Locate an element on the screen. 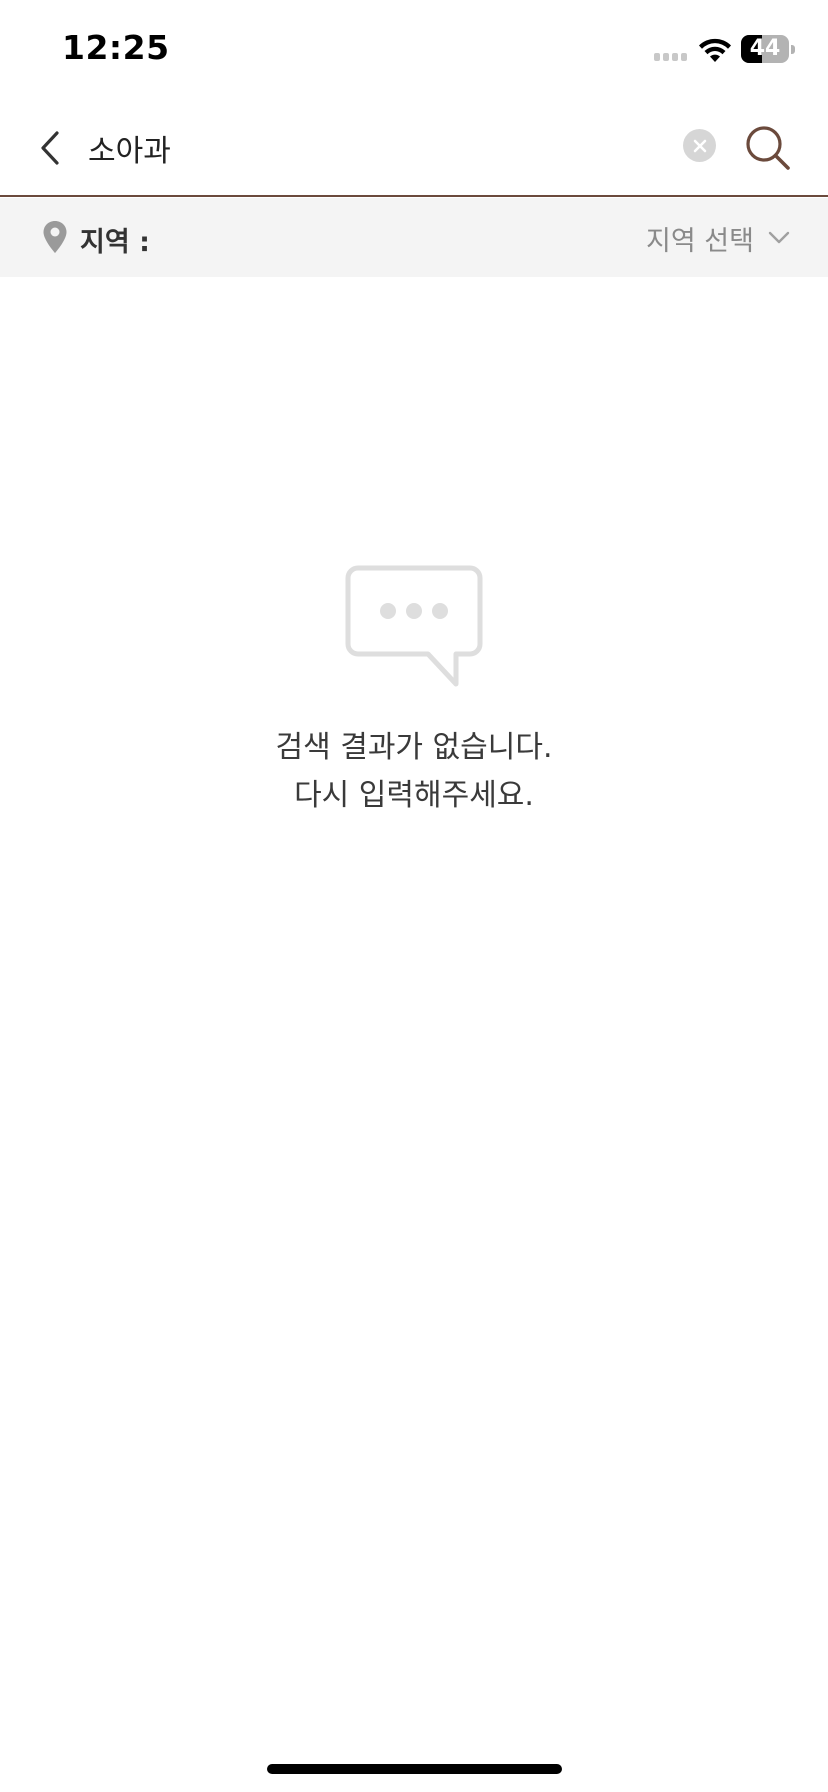  region-select-dropdown: 지역 선택 is located at coordinates (718, 238).